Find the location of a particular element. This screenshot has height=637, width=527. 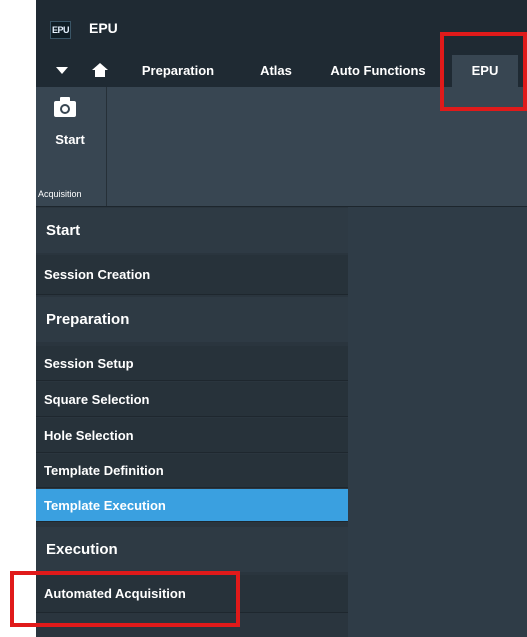

step-template-execution: Template Execution is located at coordinates (192, 505).